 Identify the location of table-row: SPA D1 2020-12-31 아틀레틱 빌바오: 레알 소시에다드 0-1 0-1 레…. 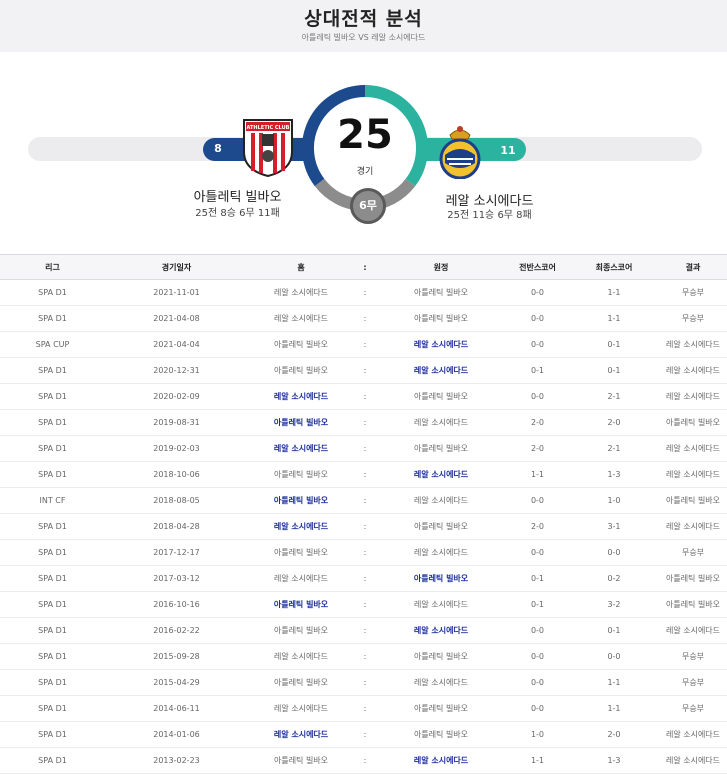
(363, 371).